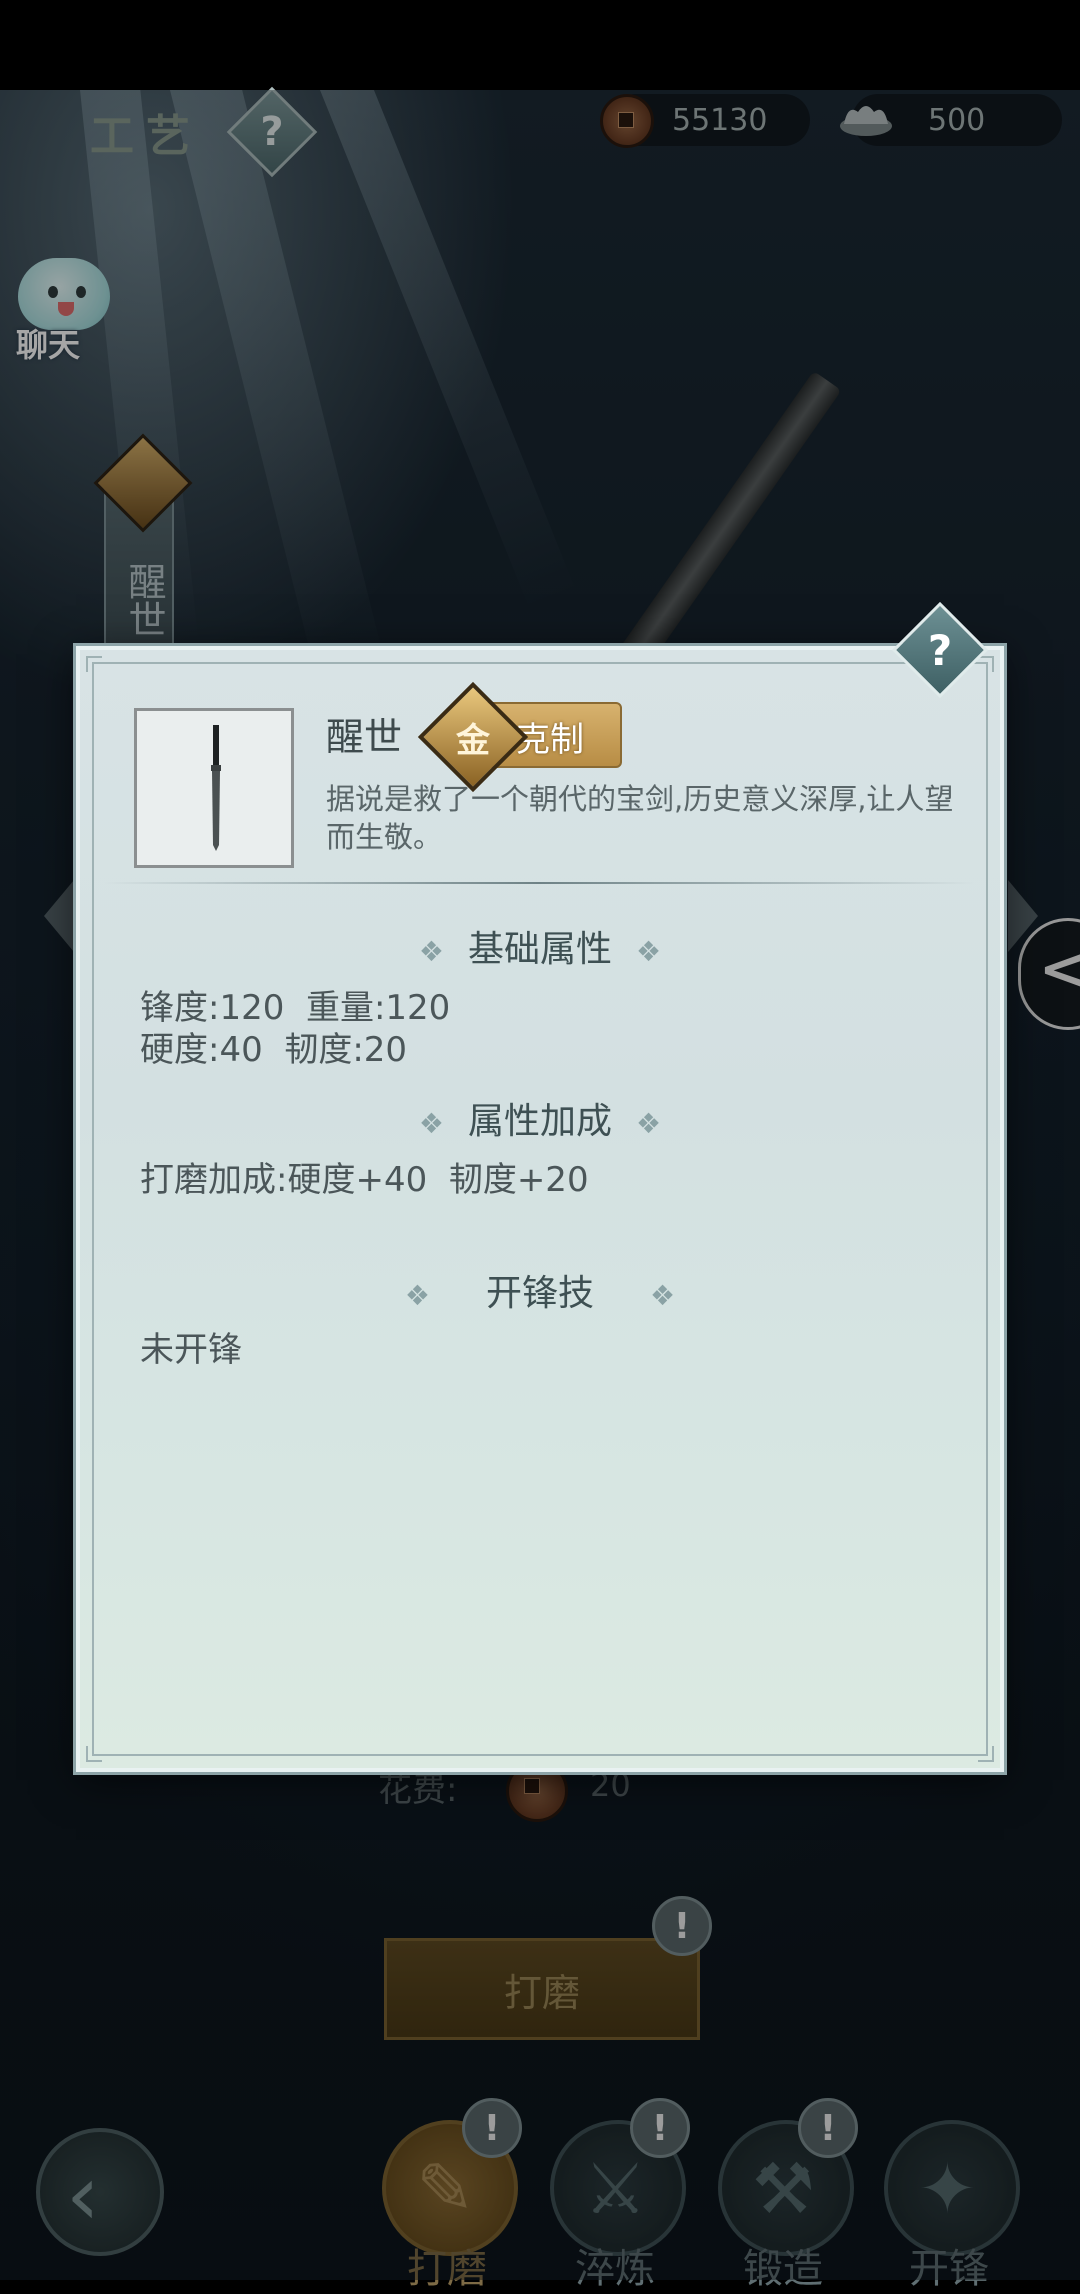  I want to click on badge-glyph: 金, so click(473, 740).